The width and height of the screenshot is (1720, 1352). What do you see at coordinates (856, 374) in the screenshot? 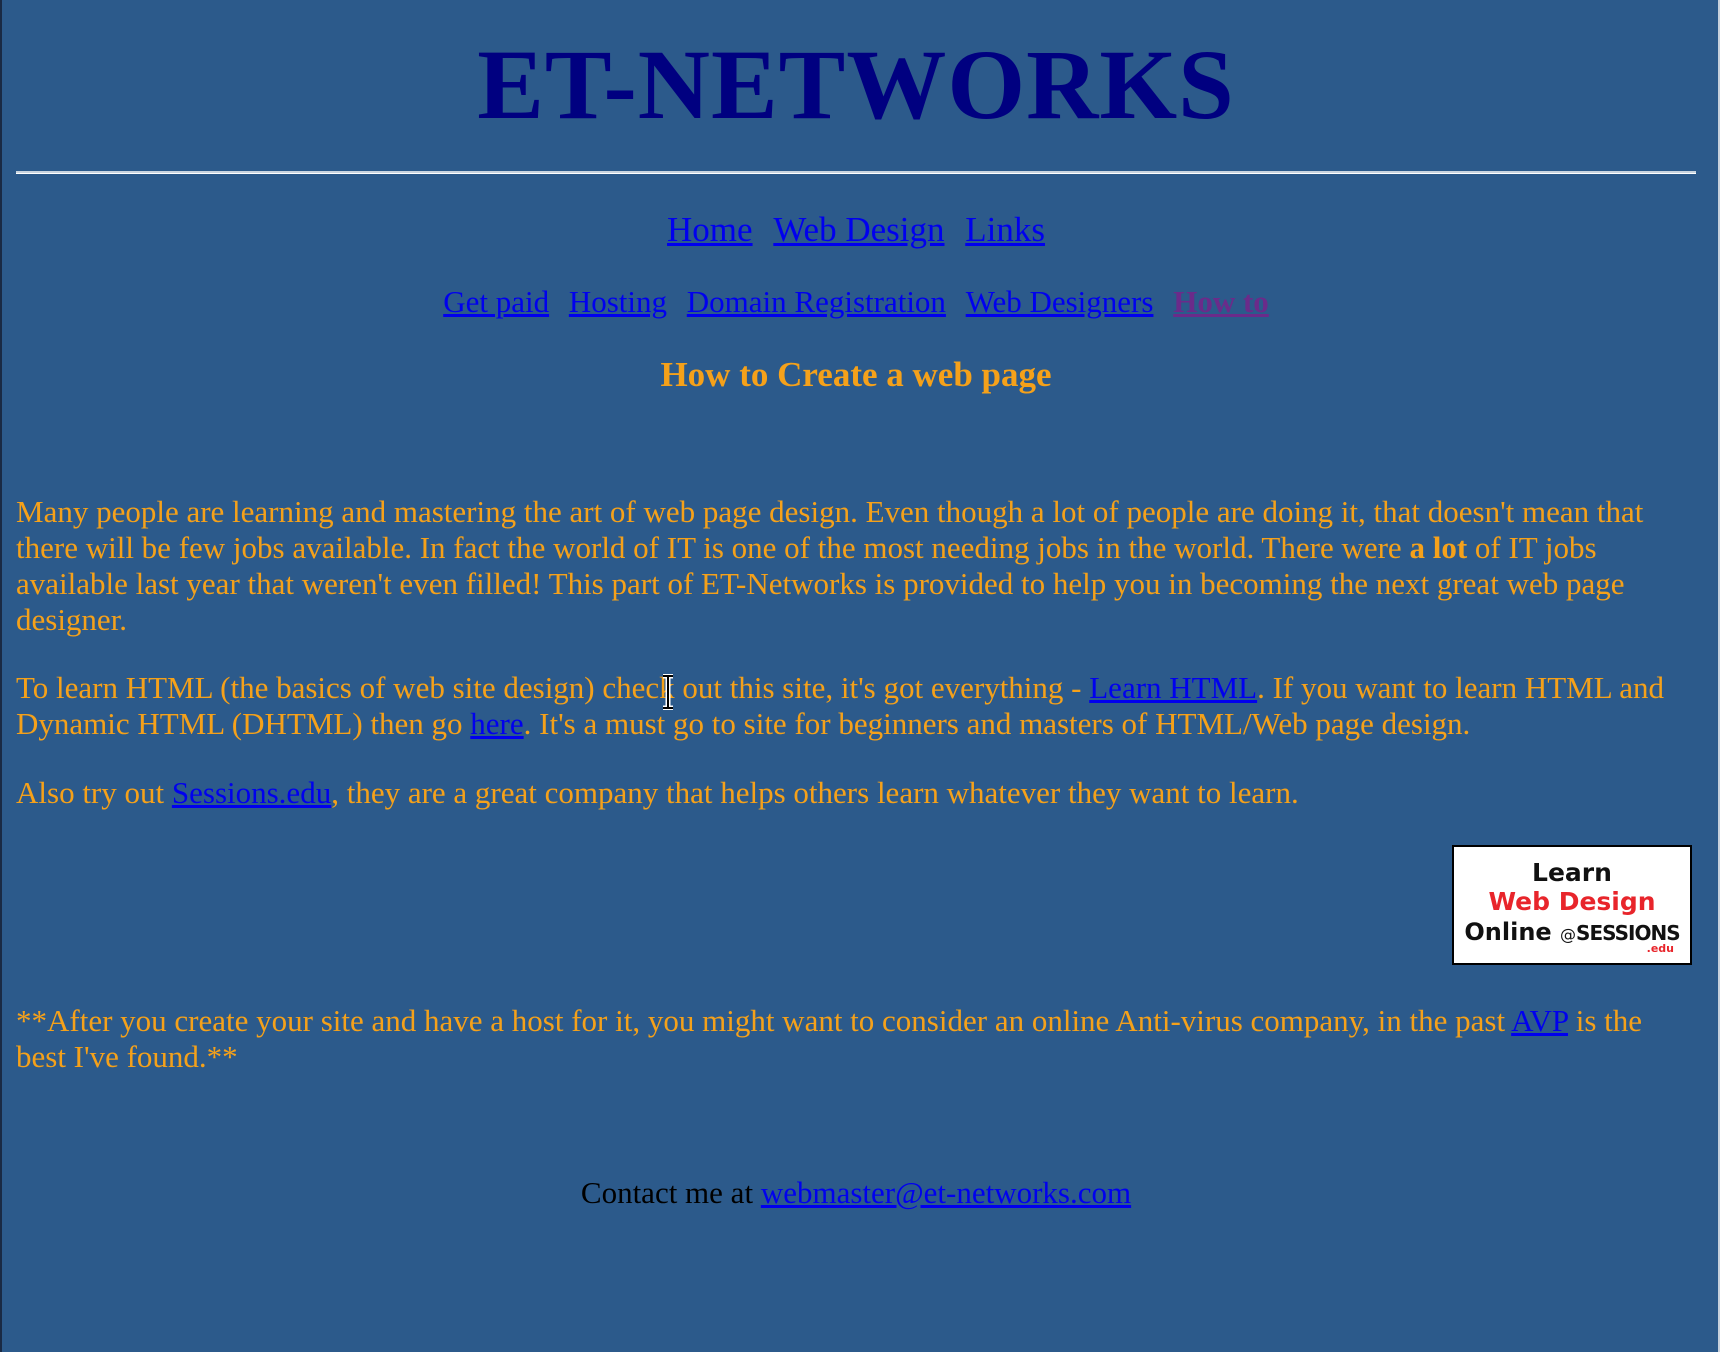
I see `page-heading: How to Create a web page` at bounding box center [856, 374].